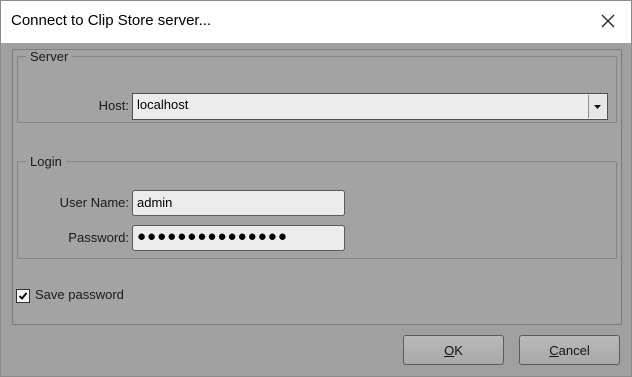 The height and width of the screenshot is (377, 632). What do you see at coordinates (238, 203) in the screenshot?
I see `username-field: admin` at bounding box center [238, 203].